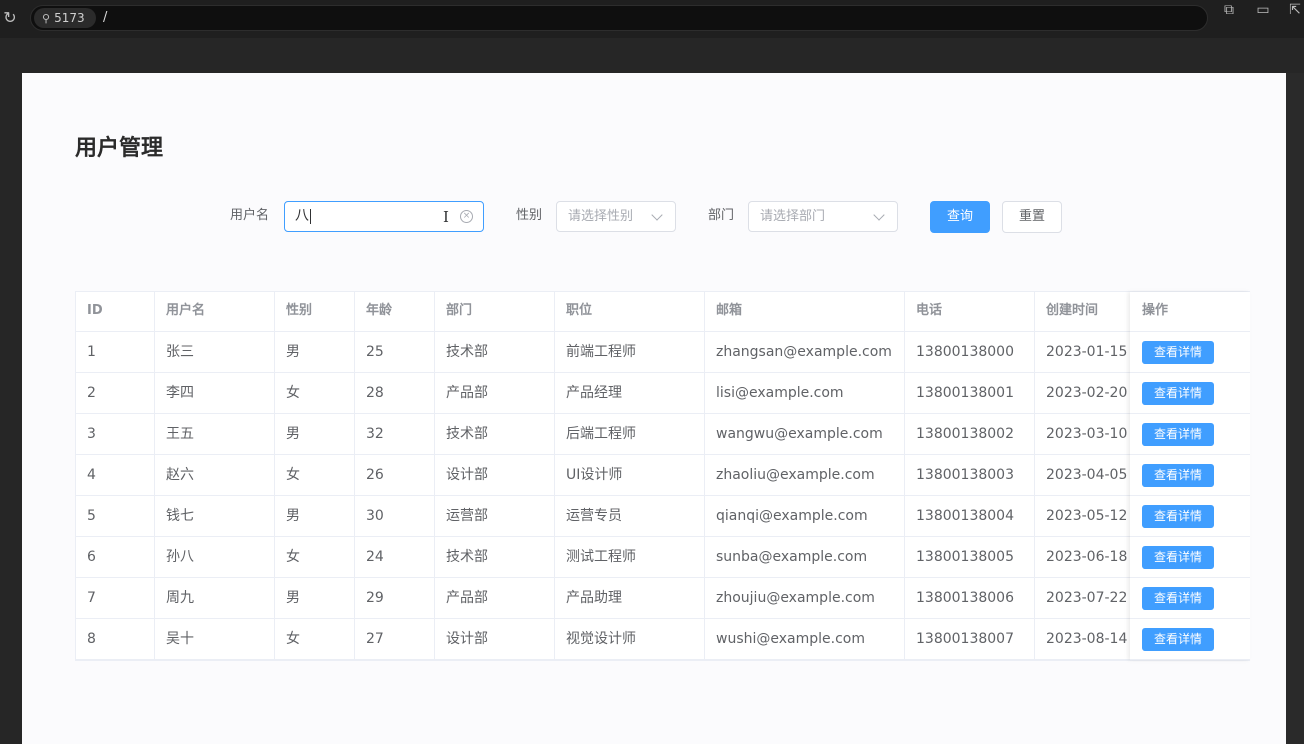 The height and width of the screenshot is (744, 1304). I want to click on cell-created: 2023-03-10, so click(1085, 434).